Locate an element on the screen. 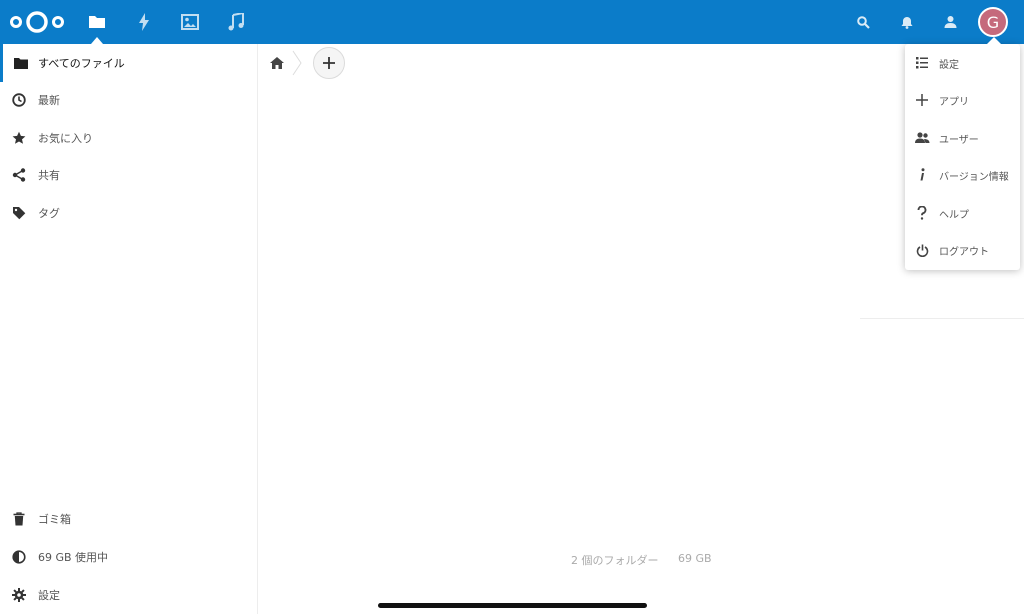 The image size is (1024, 614). menu-label: バージョン情報 is located at coordinates (974, 177).